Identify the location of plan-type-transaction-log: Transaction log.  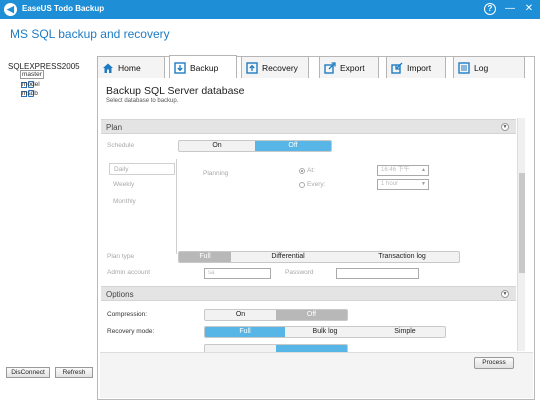
(402, 257).